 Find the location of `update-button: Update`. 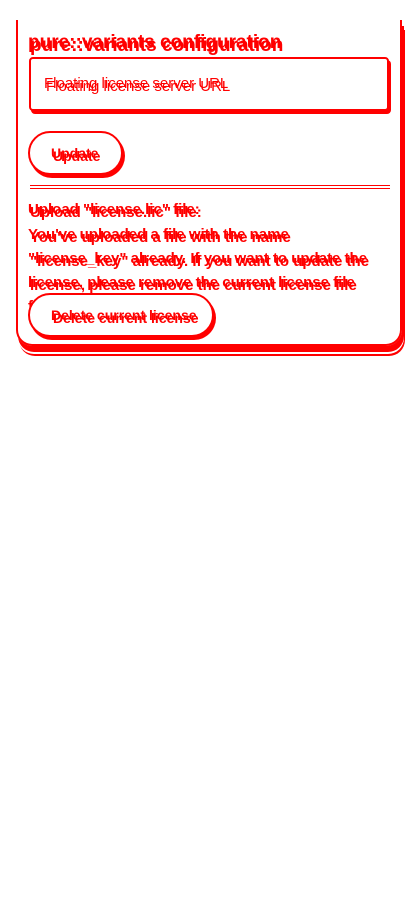

update-button: Update is located at coordinates (75, 153).